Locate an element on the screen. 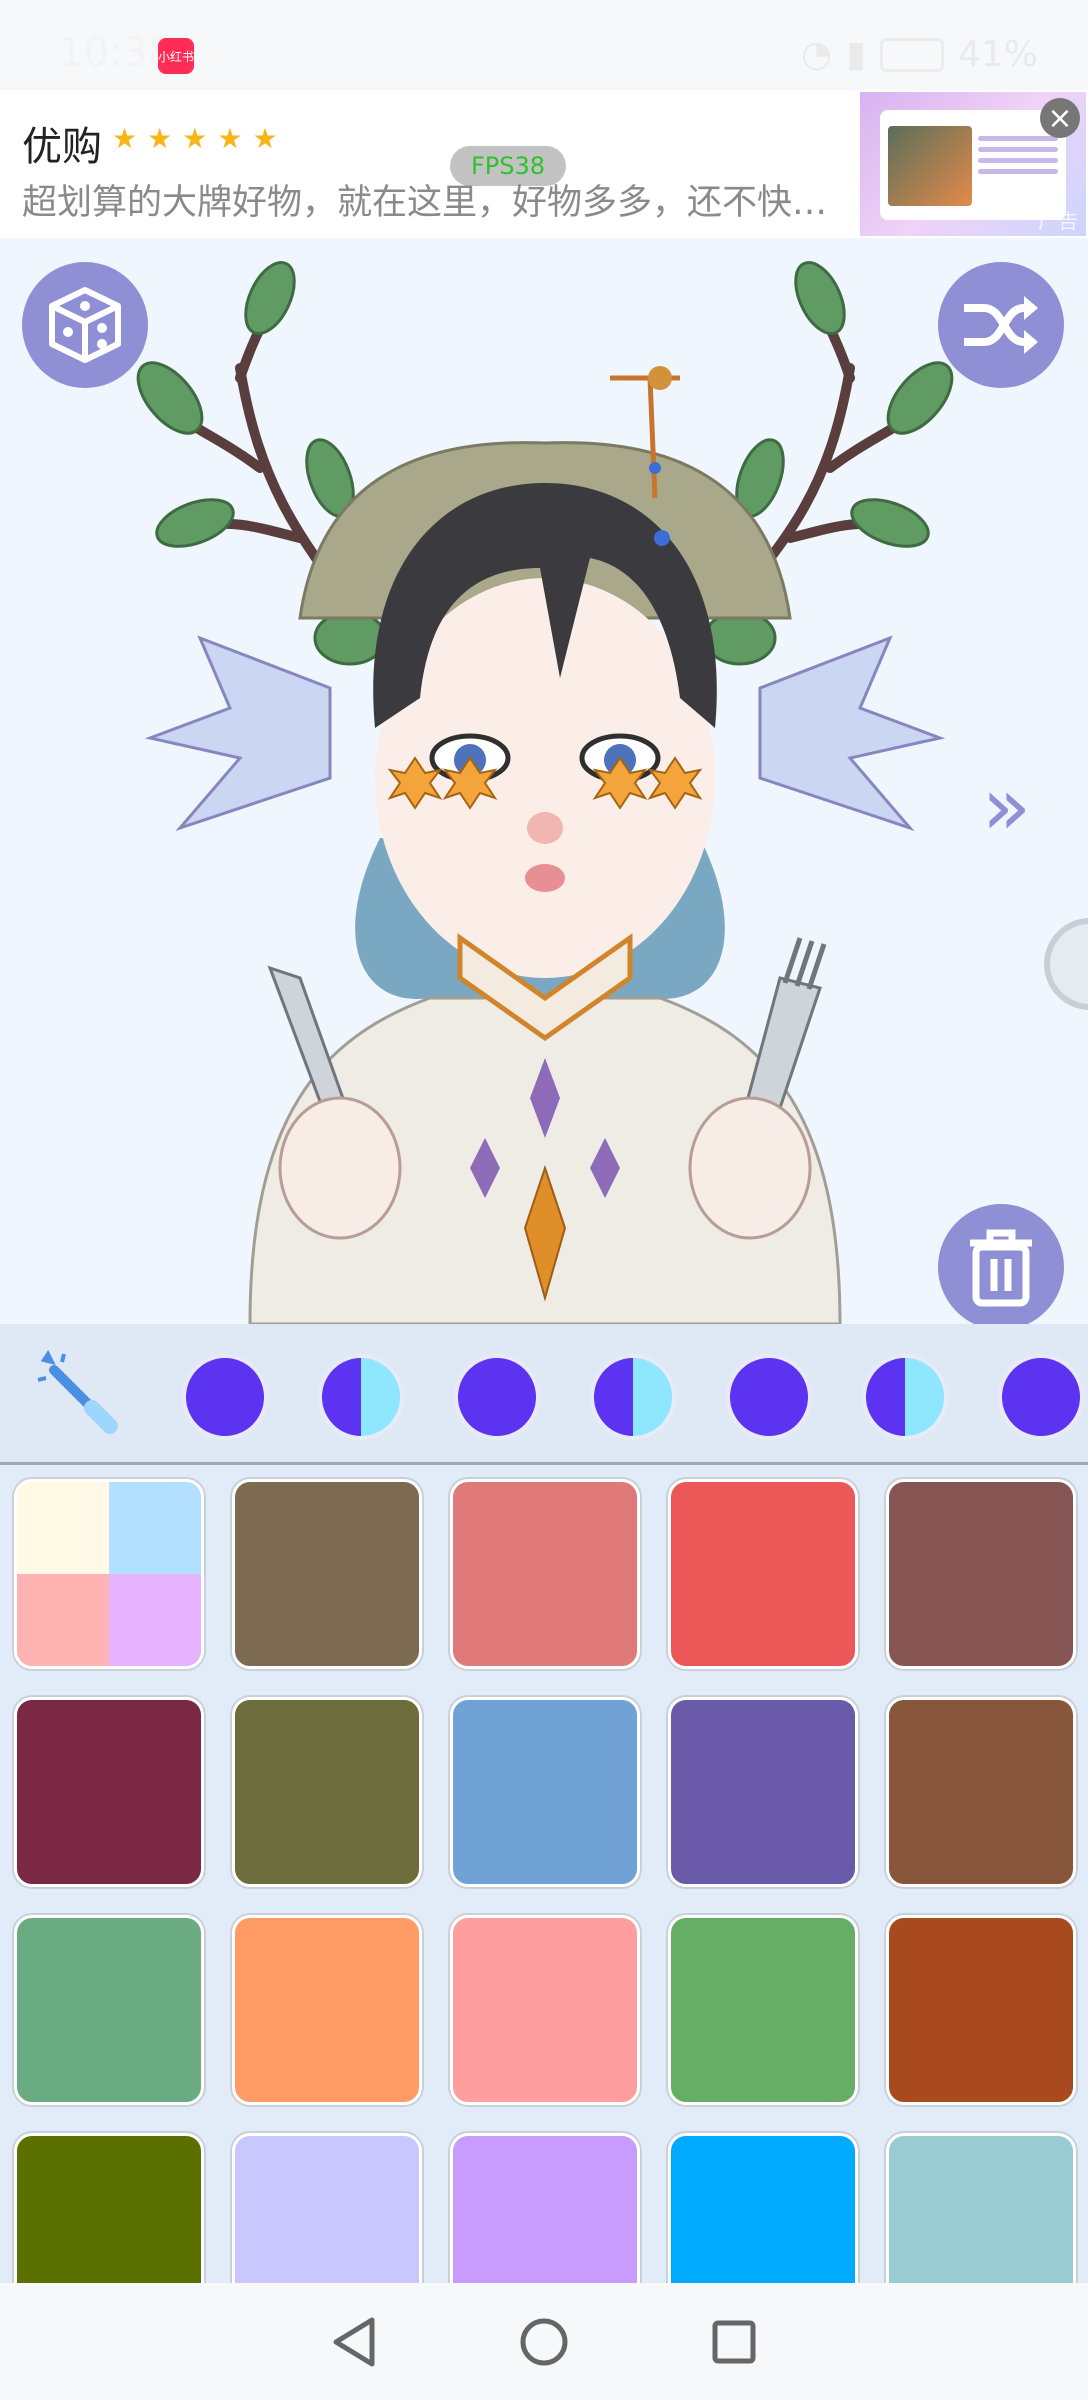 The width and height of the screenshot is (1088, 2400). back-button is located at coordinates (354, 2342).